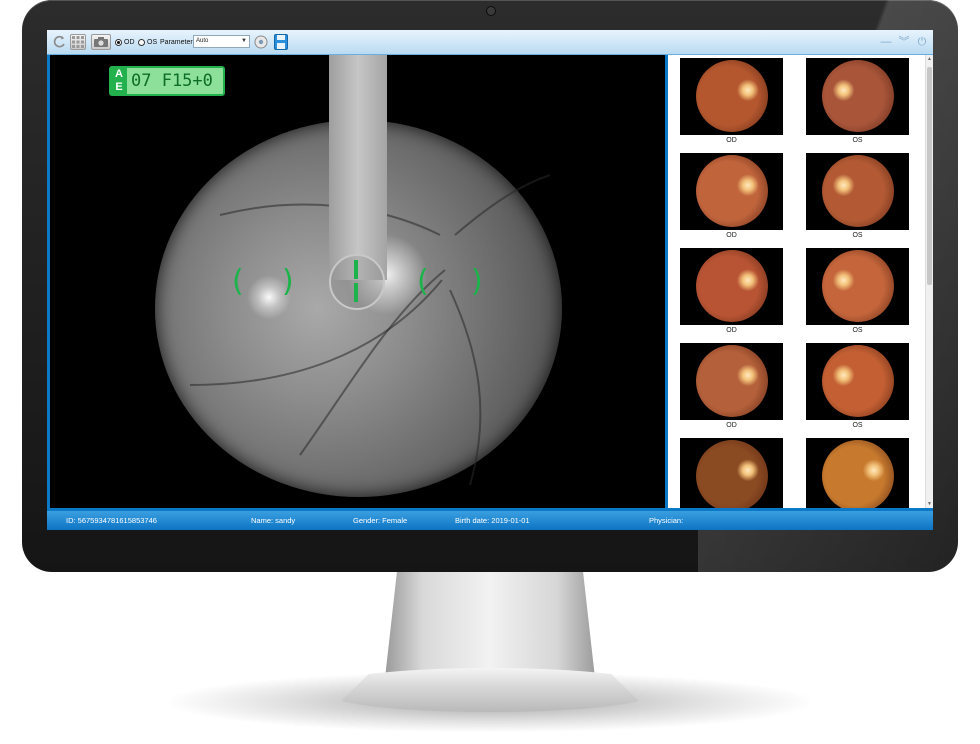  I want to click on grid-icon, so click(78, 42).